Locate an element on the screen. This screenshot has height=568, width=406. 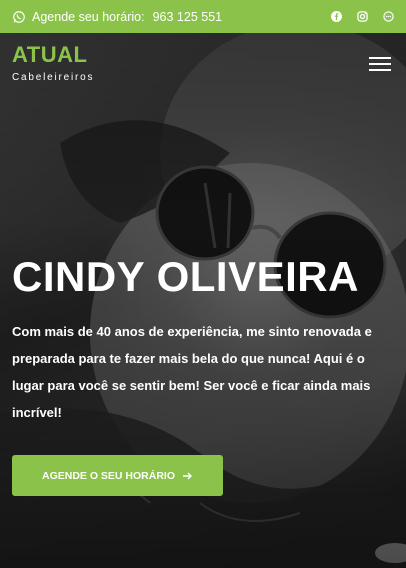
schedule-button: AGENDE O SEU HORÁRIO is located at coordinates (117, 475).